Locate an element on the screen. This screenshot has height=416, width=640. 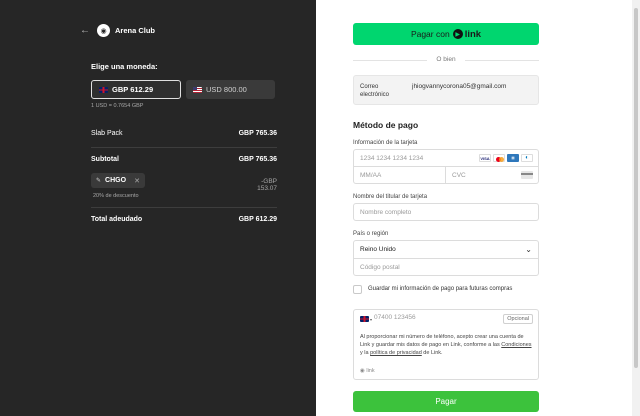
pay-with-link-button: Pagar con ▶ link is located at coordinates (446, 34).